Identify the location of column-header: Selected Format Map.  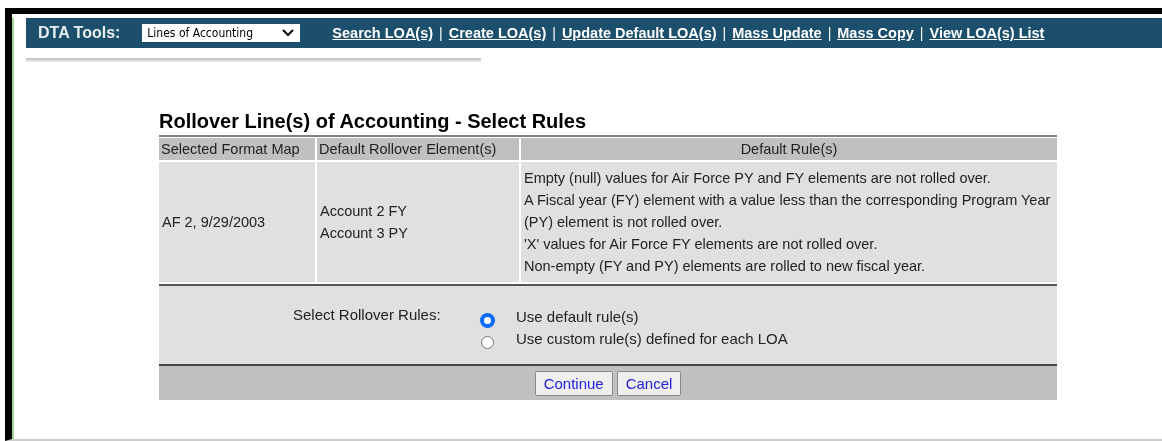
(237, 149).